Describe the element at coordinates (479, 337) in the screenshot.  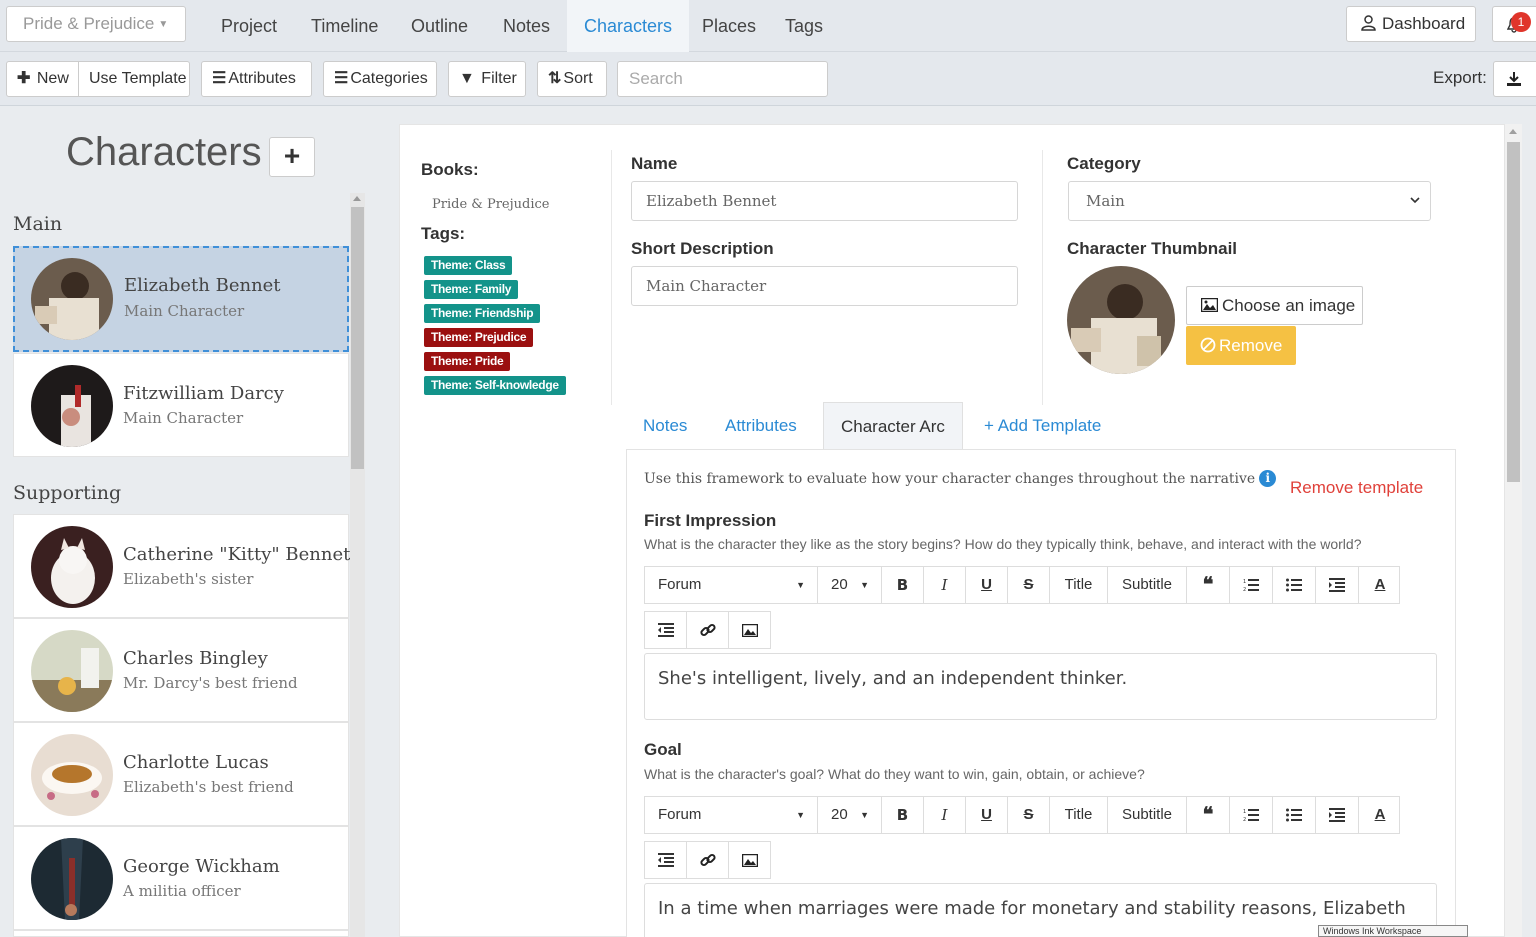
I see `tag-theme-prejudice: Theme: Prejudice` at that location.